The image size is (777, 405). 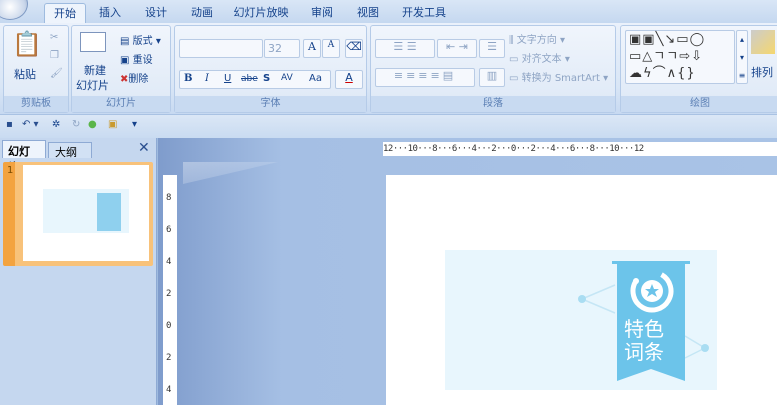 What do you see at coordinates (742, 57) in the screenshot?
I see `gallery-scroll: ▴ ▾ ≡` at bounding box center [742, 57].